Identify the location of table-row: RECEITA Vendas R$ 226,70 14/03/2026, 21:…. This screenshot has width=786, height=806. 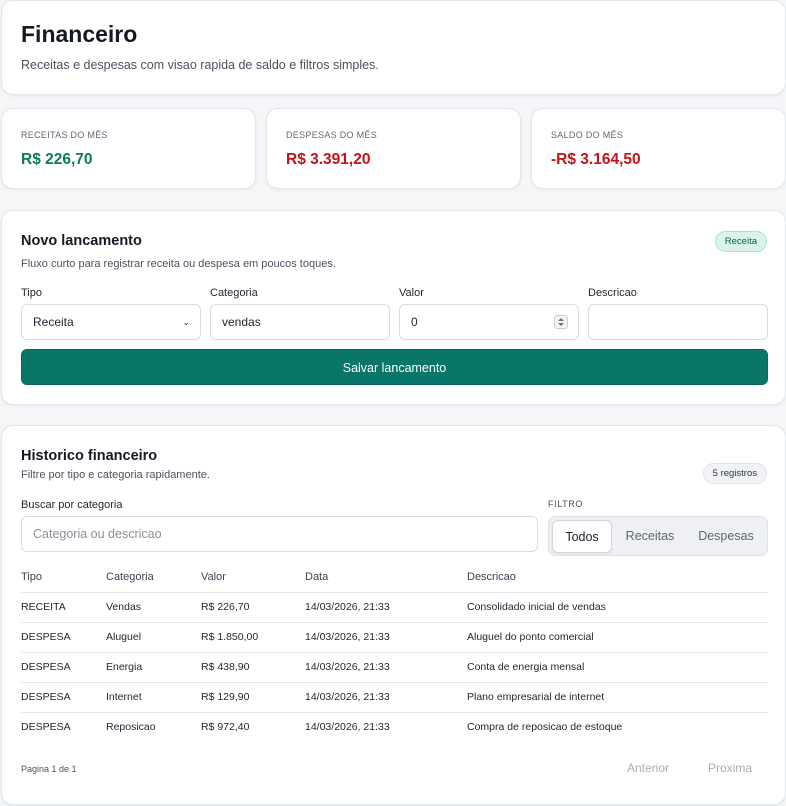
(394, 607).